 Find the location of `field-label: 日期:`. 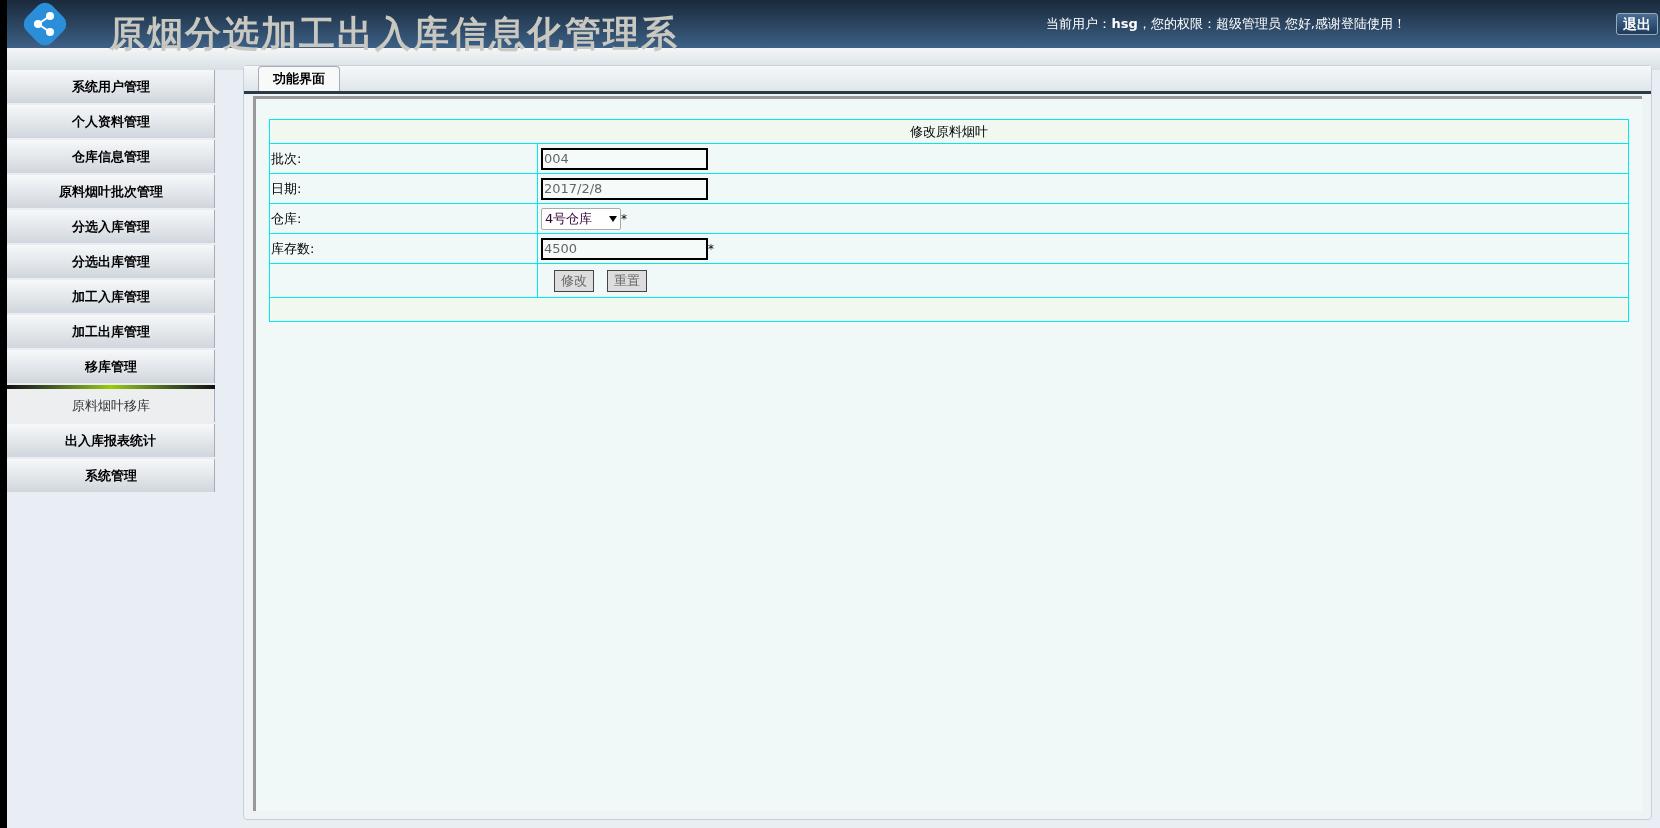

field-label: 日期: is located at coordinates (403, 188).